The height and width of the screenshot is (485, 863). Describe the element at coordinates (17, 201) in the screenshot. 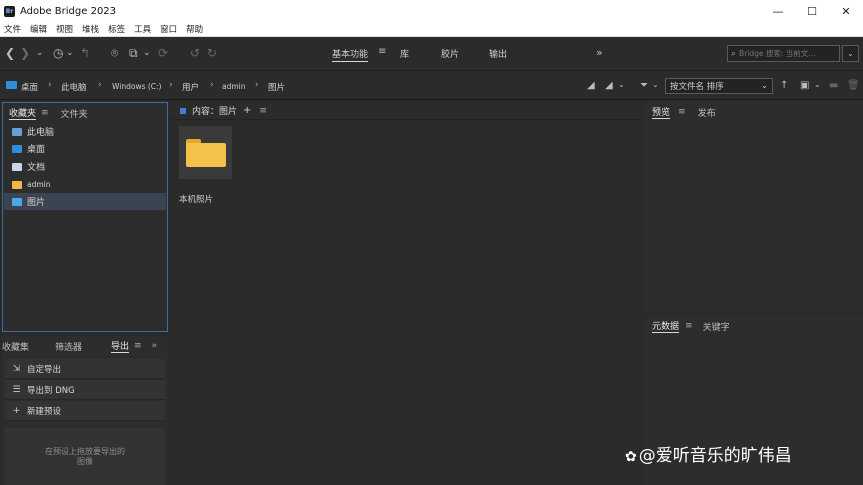

I see `pictures-icon` at that location.